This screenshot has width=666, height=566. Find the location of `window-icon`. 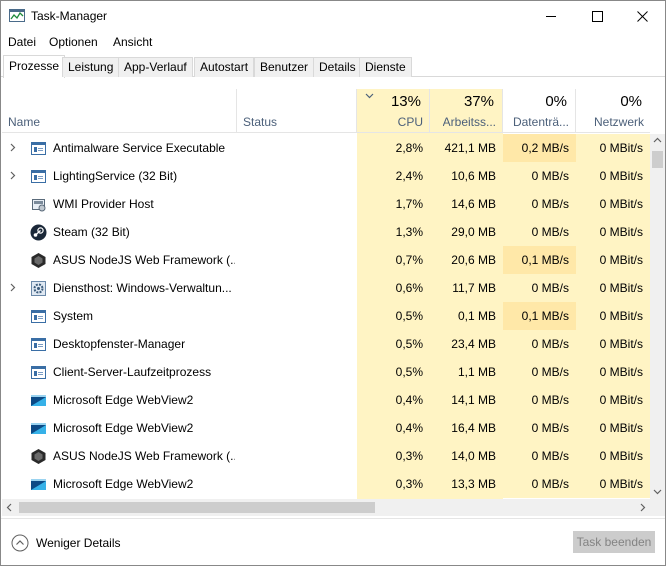

window-icon is located at coordinates (38, 176).